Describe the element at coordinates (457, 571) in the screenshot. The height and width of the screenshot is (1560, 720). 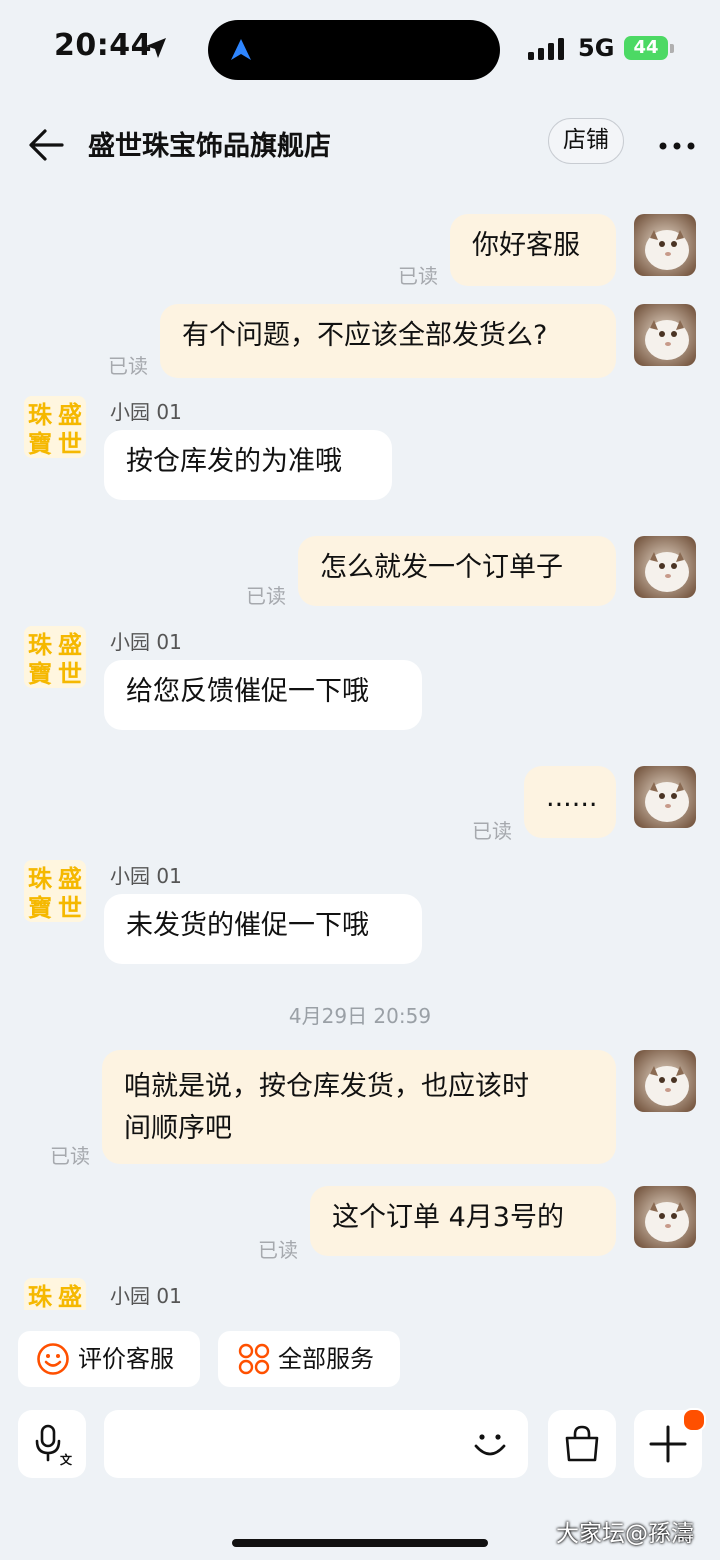
I see `message-bubble-sent: 怎么就发一个订单子` at that location.